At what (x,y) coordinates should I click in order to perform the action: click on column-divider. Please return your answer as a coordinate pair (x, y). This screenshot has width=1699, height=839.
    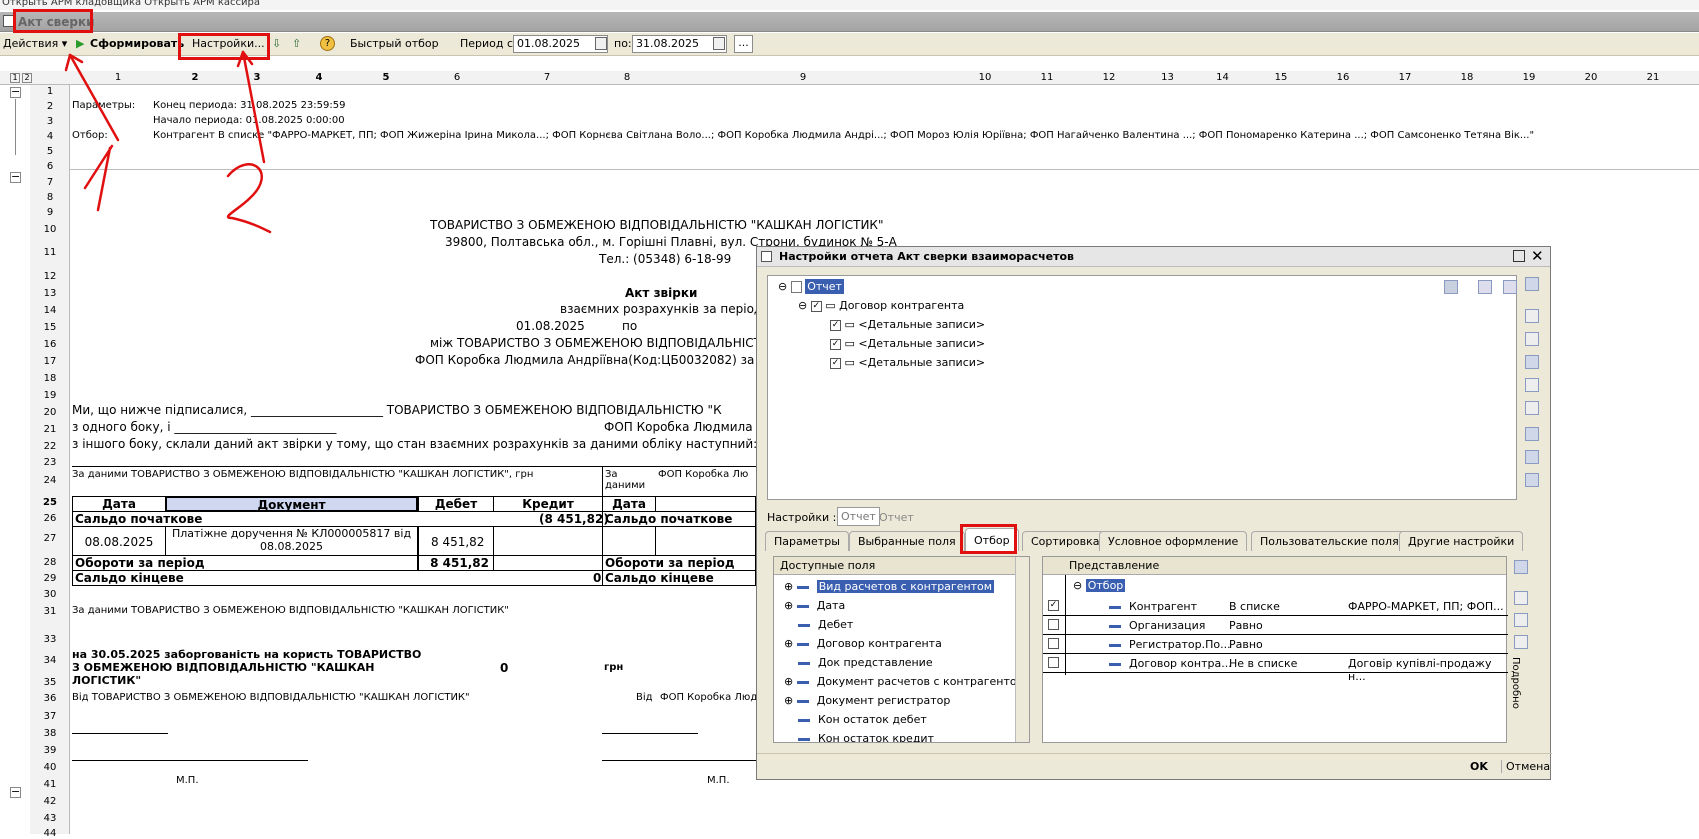
    Looking at the image, I should click on (1065, 625).